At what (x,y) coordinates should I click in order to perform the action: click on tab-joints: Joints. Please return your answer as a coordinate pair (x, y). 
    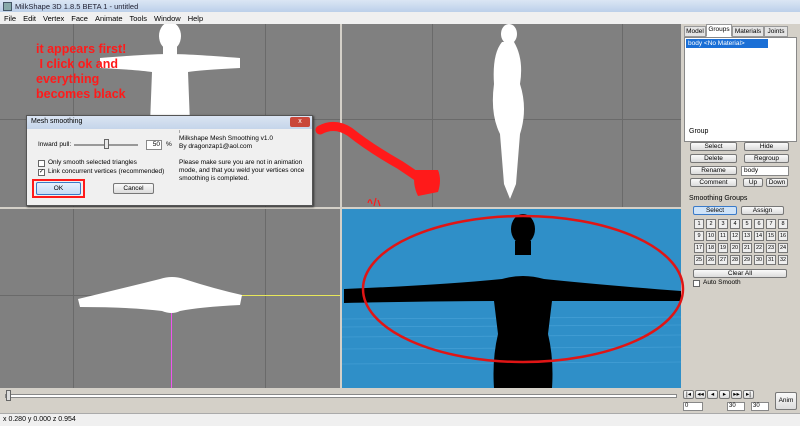
    Looking at the image, I should click on (776, 31).